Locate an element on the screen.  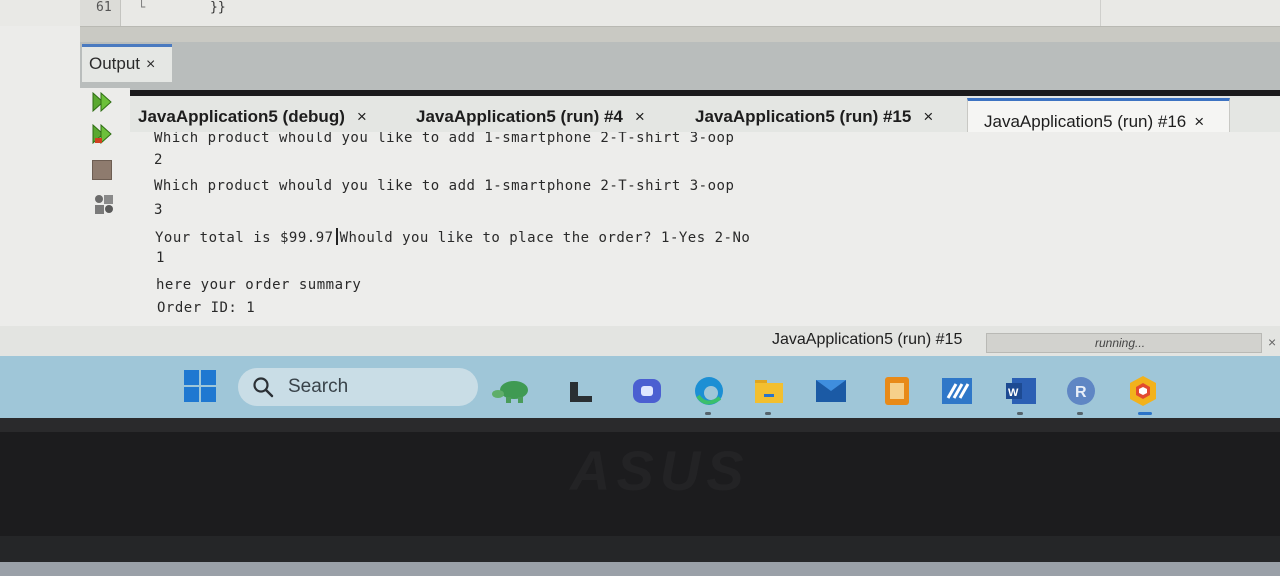
svg-text: R is located at coordinates (1081, 392).